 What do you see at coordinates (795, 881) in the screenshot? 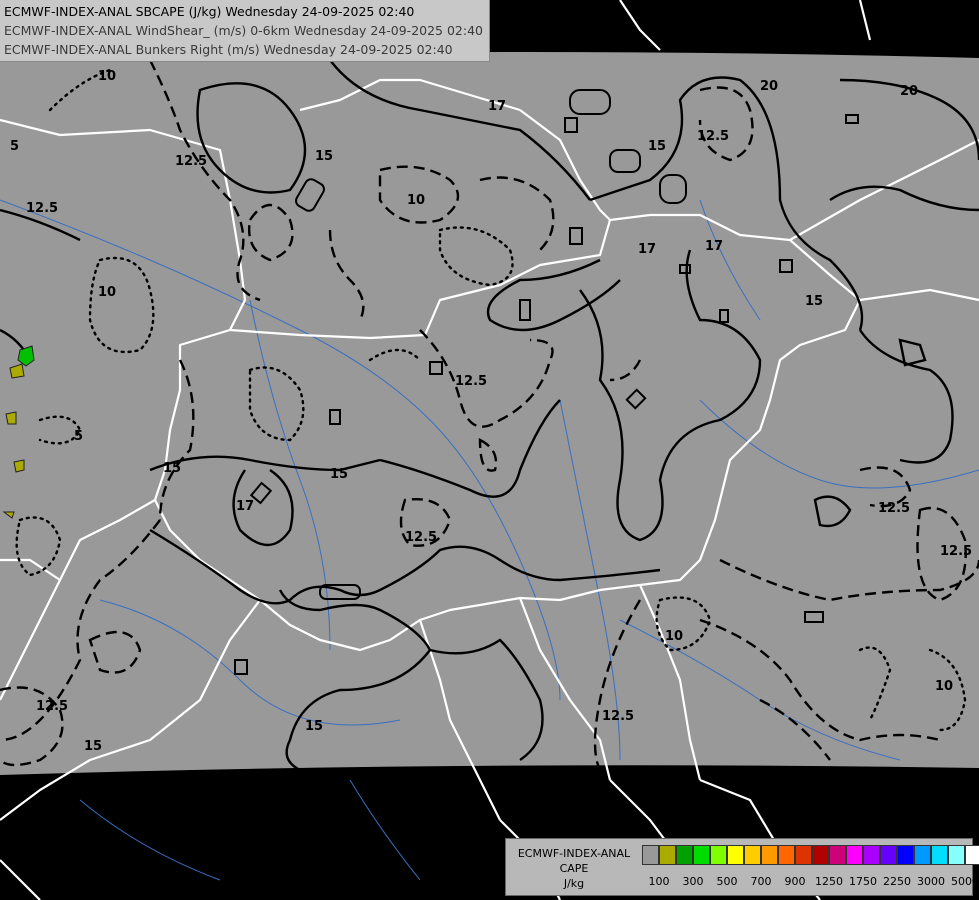
I see `legend-tick-label: 900` at bounding box center [795, 881].